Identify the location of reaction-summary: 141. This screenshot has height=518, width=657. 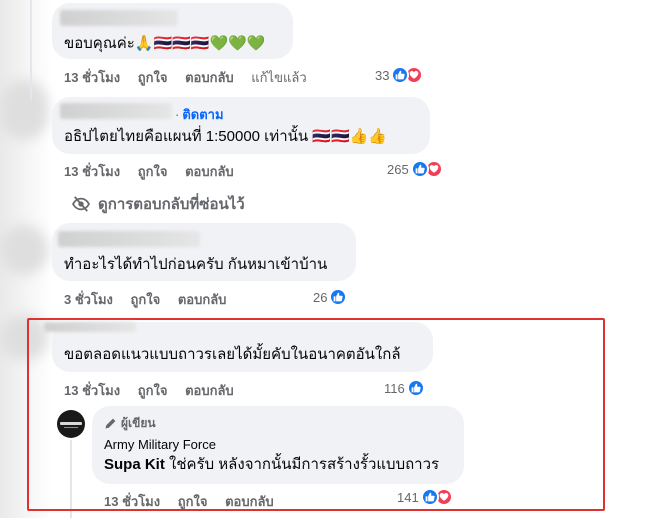
(425, 497).